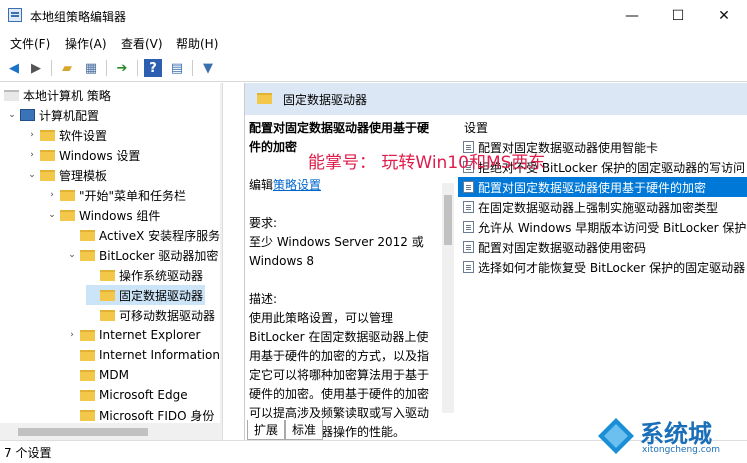  Describe the element at coordinates (602, 187) in the screenshot. I see `list-item-selected: 配置对固定数据驱动器使用基于硬件的加密` at that location.